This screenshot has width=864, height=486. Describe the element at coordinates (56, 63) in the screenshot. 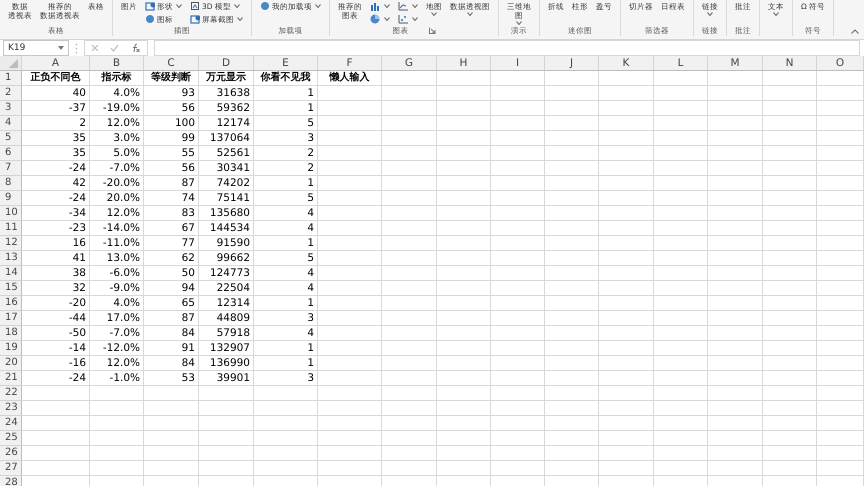

I see `column-header: A` at that location.